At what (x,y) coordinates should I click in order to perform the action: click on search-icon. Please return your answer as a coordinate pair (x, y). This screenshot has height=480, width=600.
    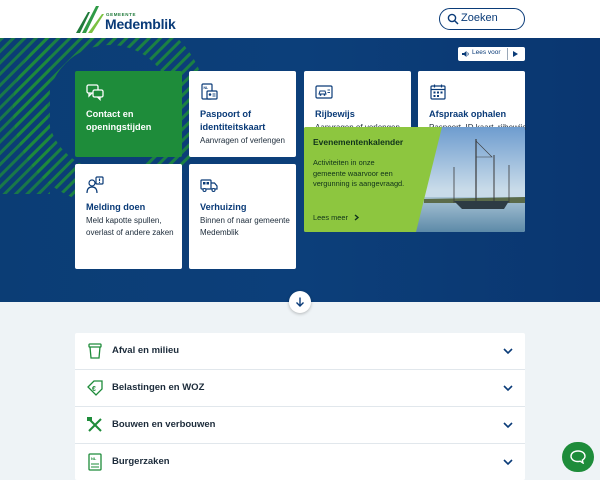
    Looking at the image, I should click on (453, 19).